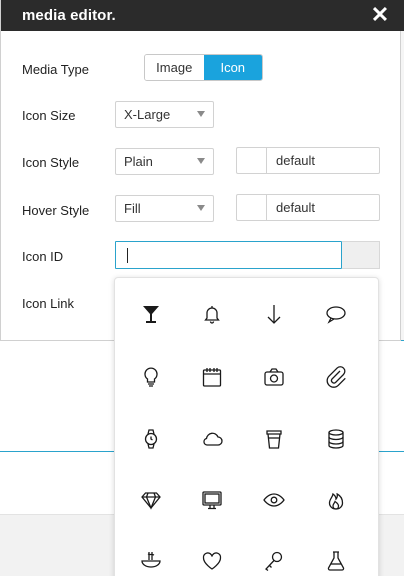 The image size is (404, 576). Describe the element at coordinates (296, 207) in the screenshot. I see `hover-style-color-value: default` at that location.